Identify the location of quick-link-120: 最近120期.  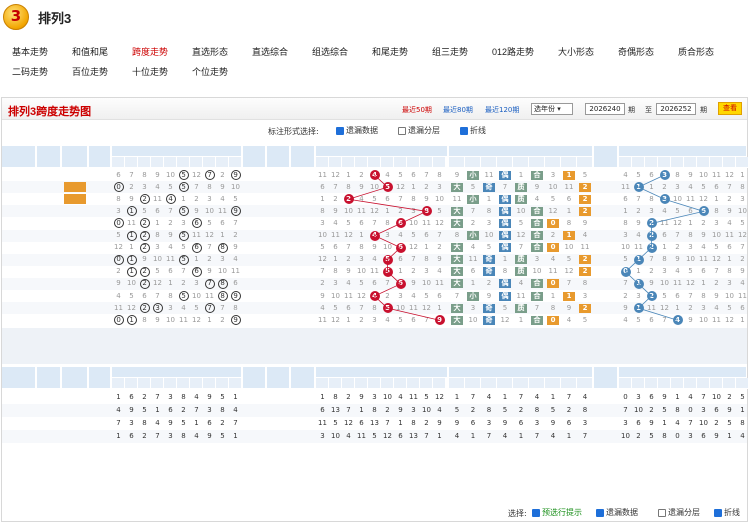
(502, 110).